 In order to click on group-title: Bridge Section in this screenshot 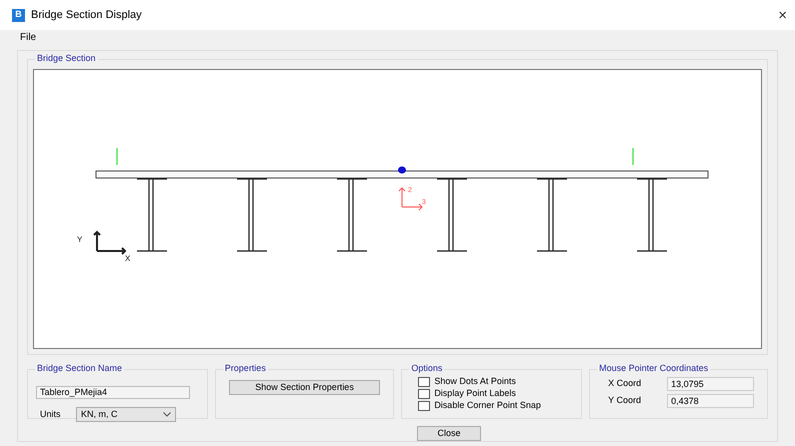, I will do `click(66, 58)`.